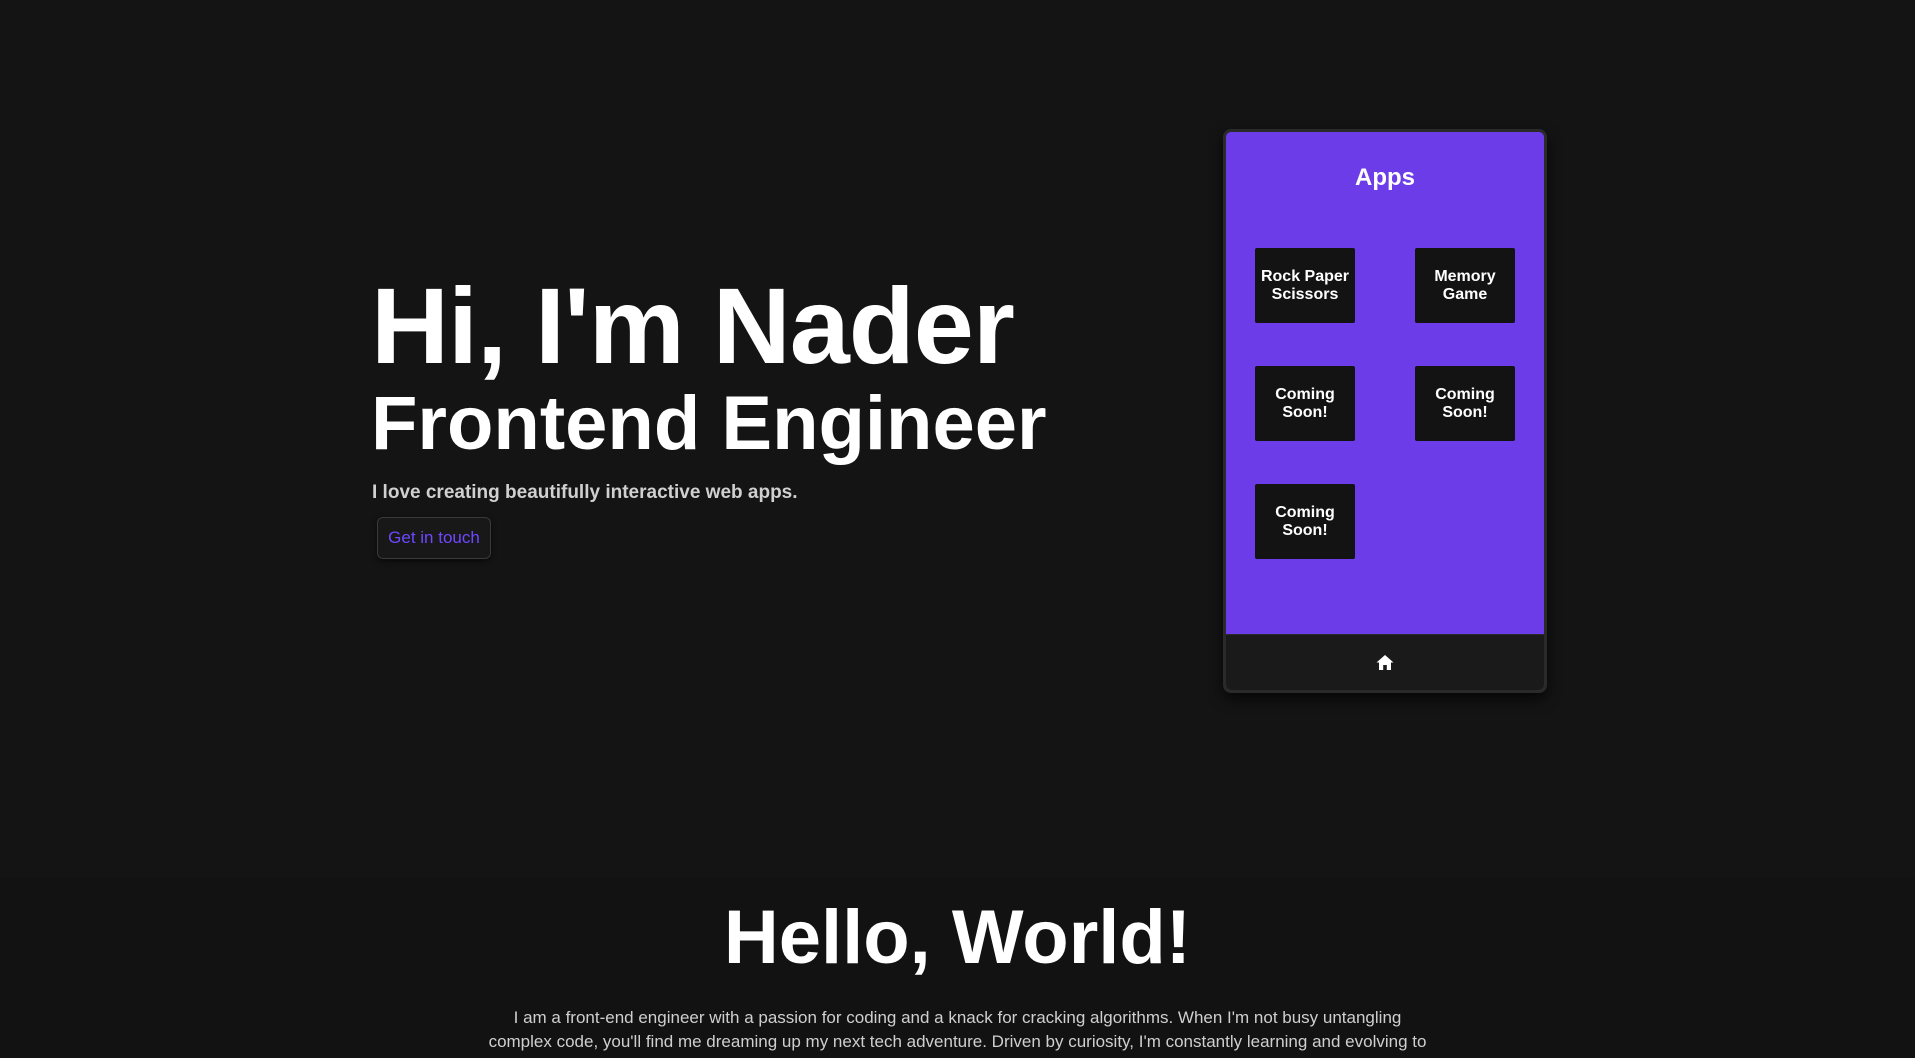 This screenshot has width=1915, height=1058. What do you see at coordinates (1465, 285) in the screenshot?
I see `app-tile-memory-game: Memory Game` at bounding box center [1465, 285].